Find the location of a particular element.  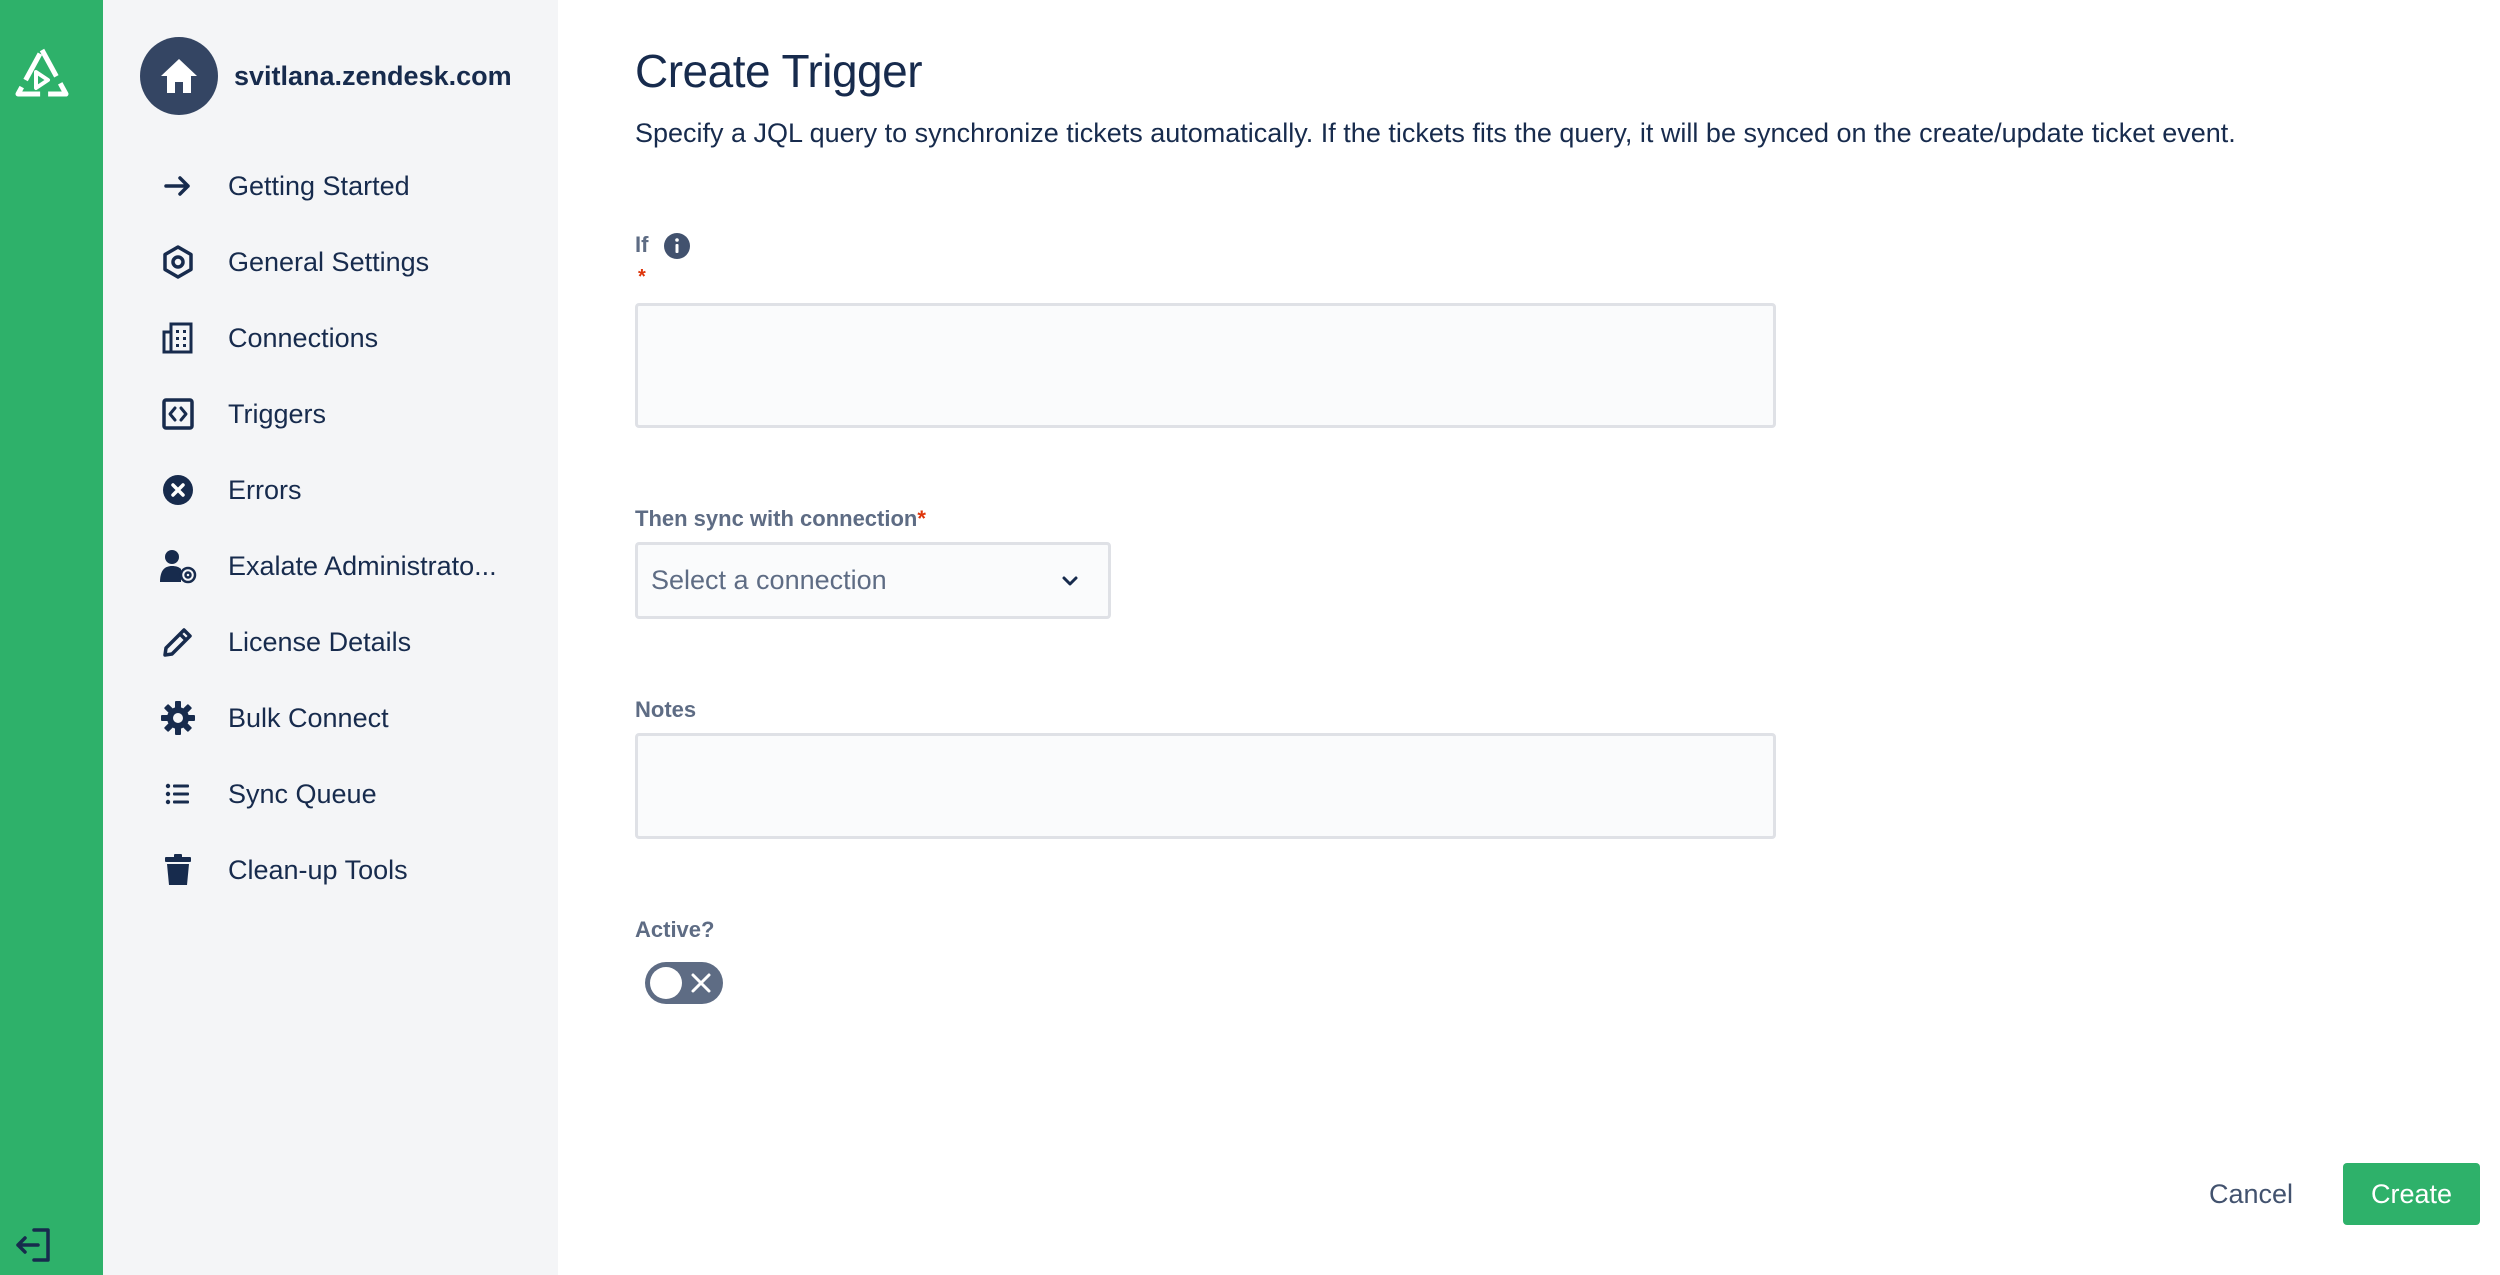

sidebar-item-label: Triggers is located at coordinates (277, 413).